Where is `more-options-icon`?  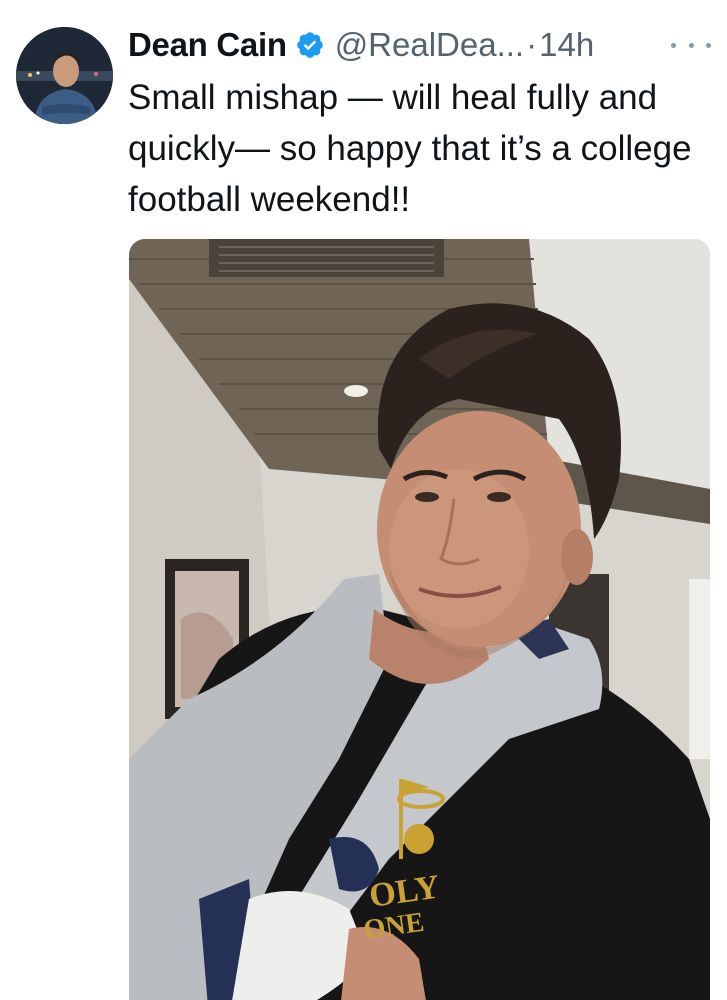 more-options-icon is located at coordinates (691, 45).